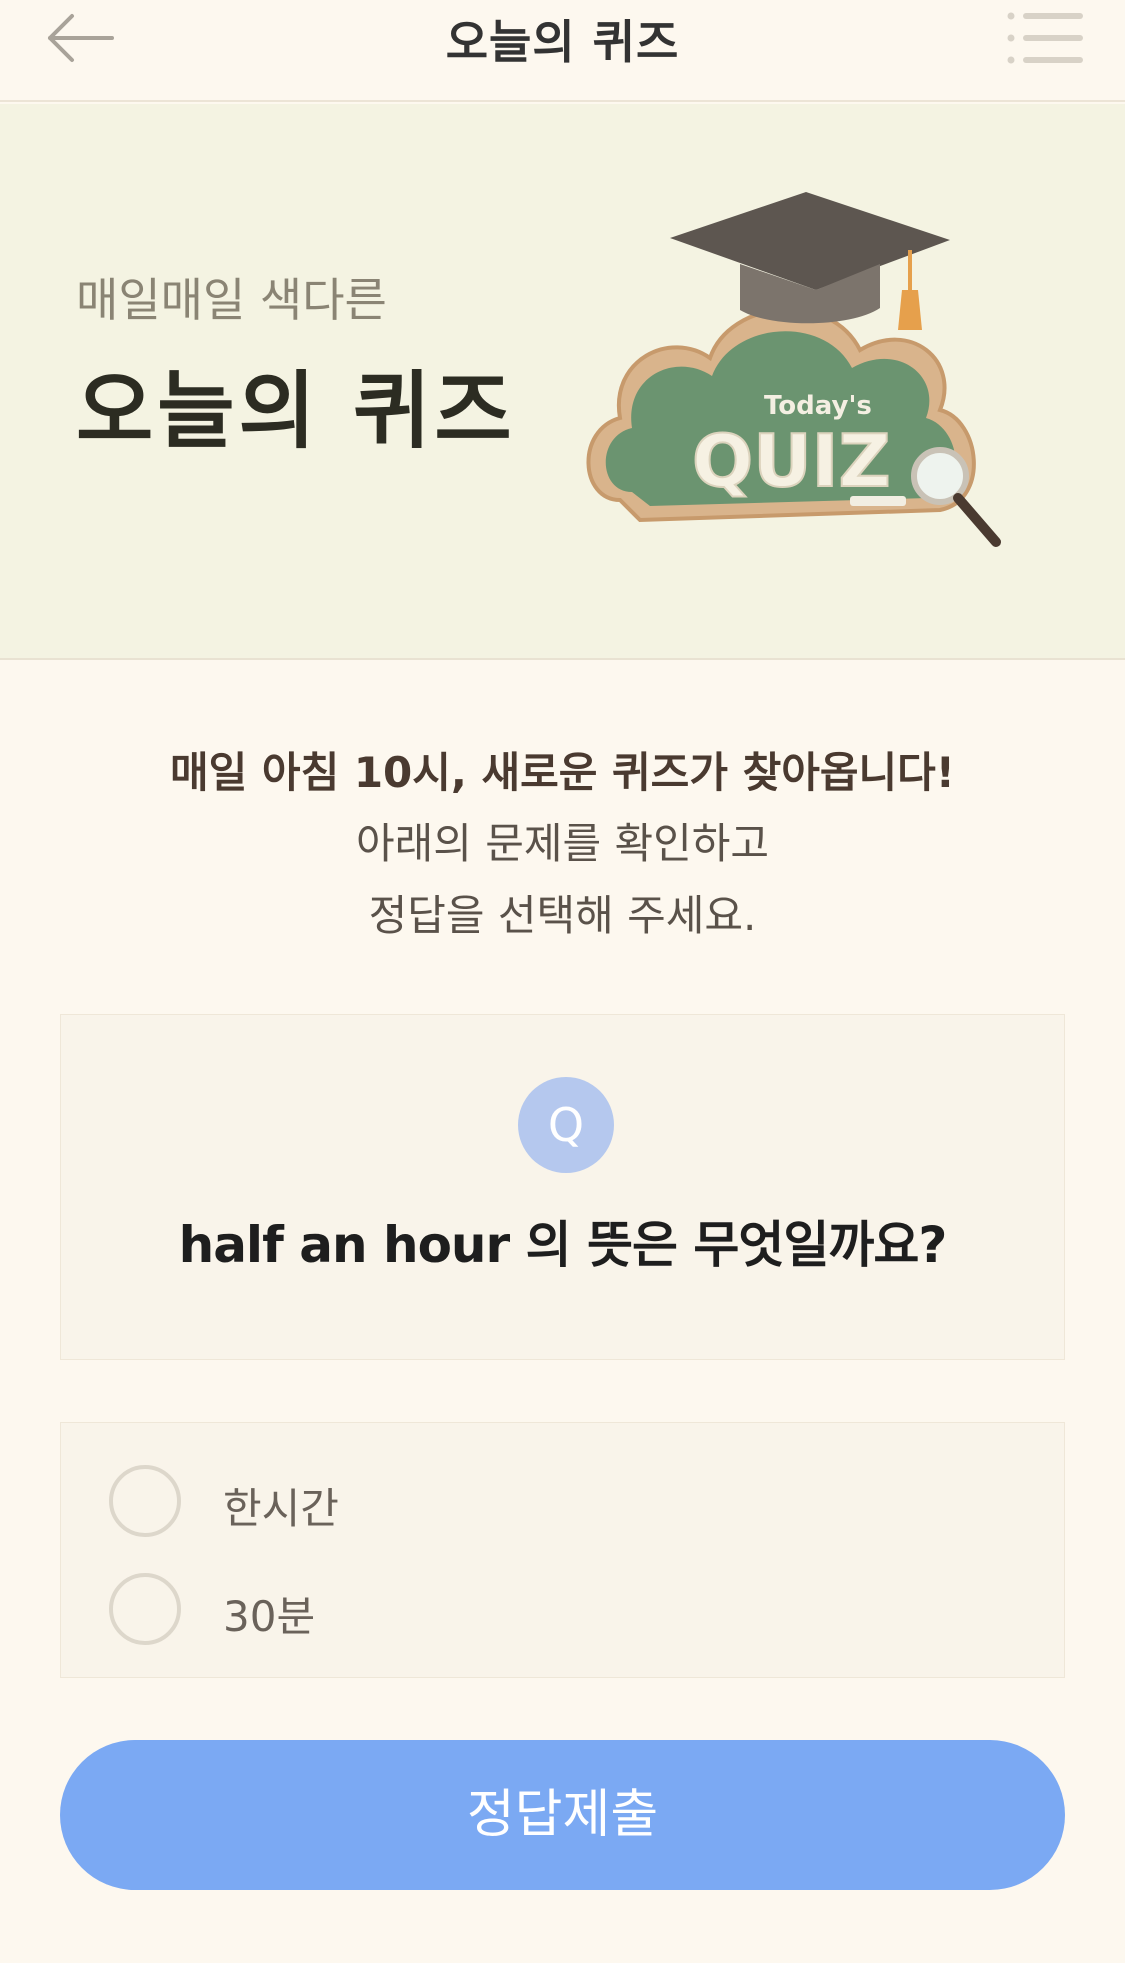  What do you see at coordinates (562, 1815) in the screenshot?
I see `submit-answer-button: 정답제출` at bounding box center [562, 1815].